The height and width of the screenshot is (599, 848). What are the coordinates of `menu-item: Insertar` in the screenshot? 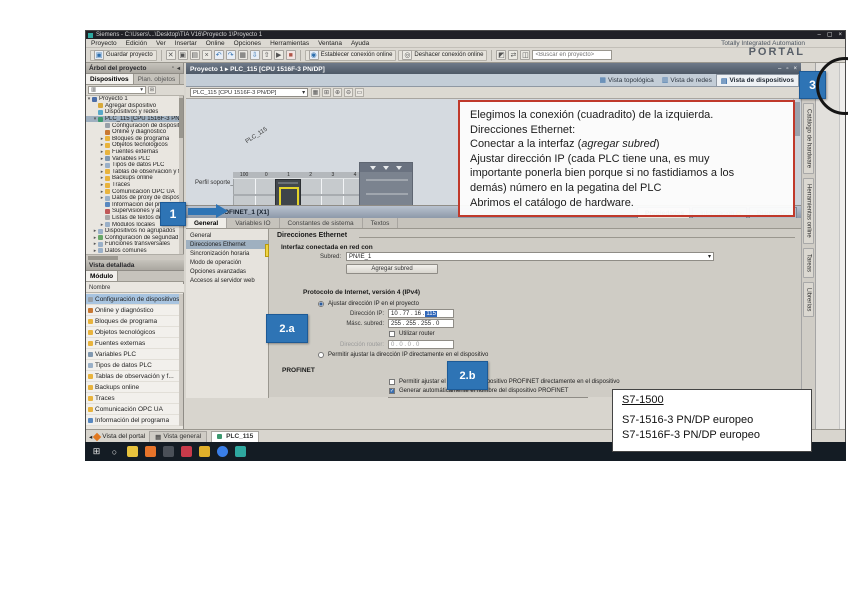 It's located at (186, 43).